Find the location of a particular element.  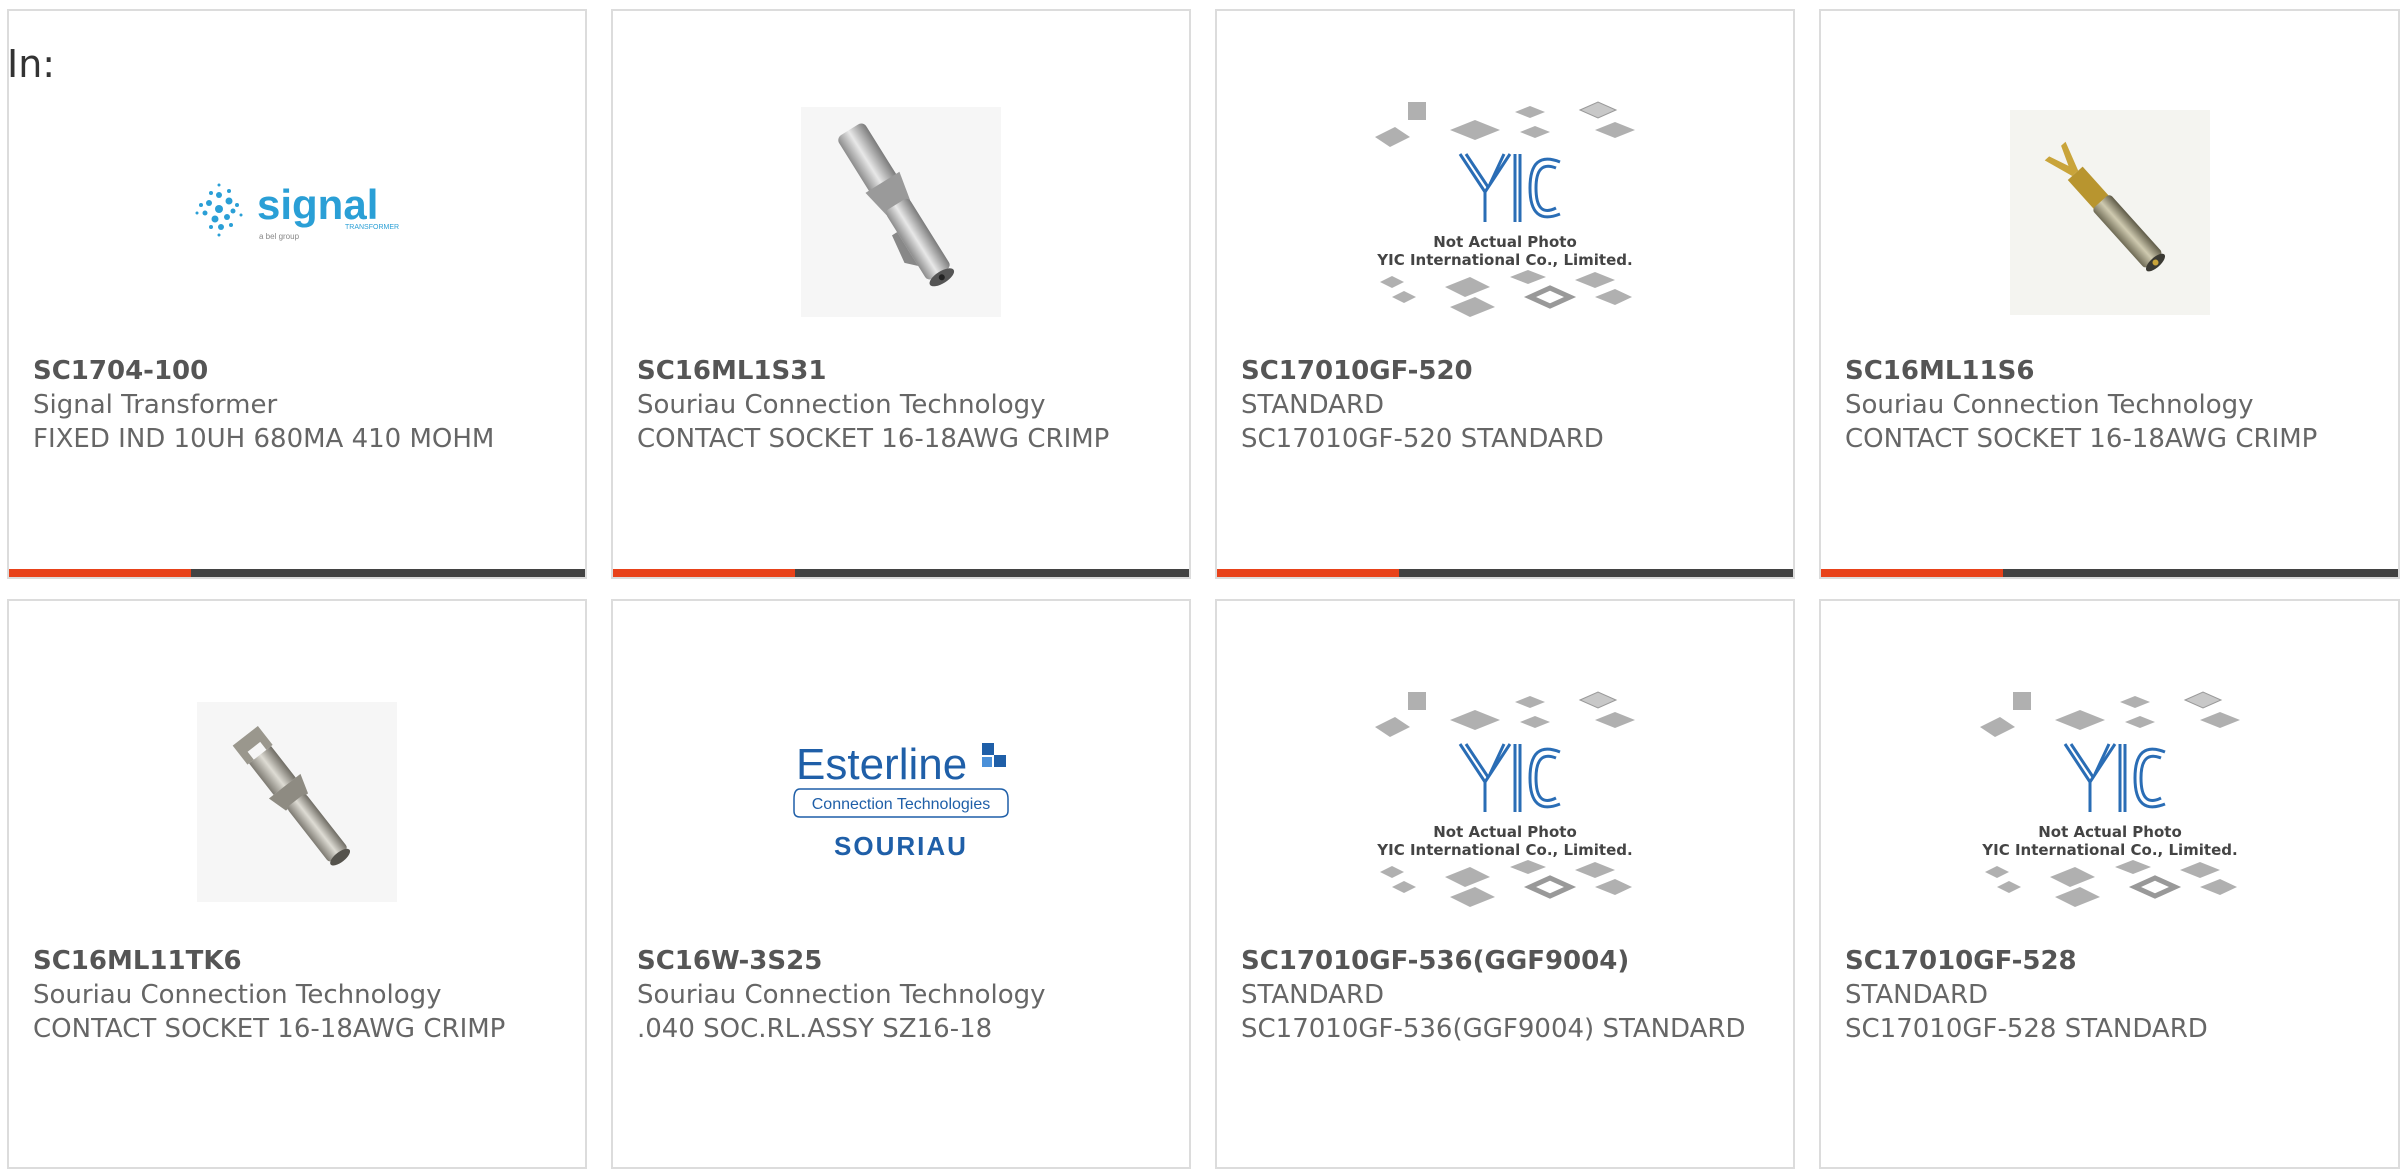

description: SC17010GF-528 STANDARD is located at coordinates (2026, 1029).